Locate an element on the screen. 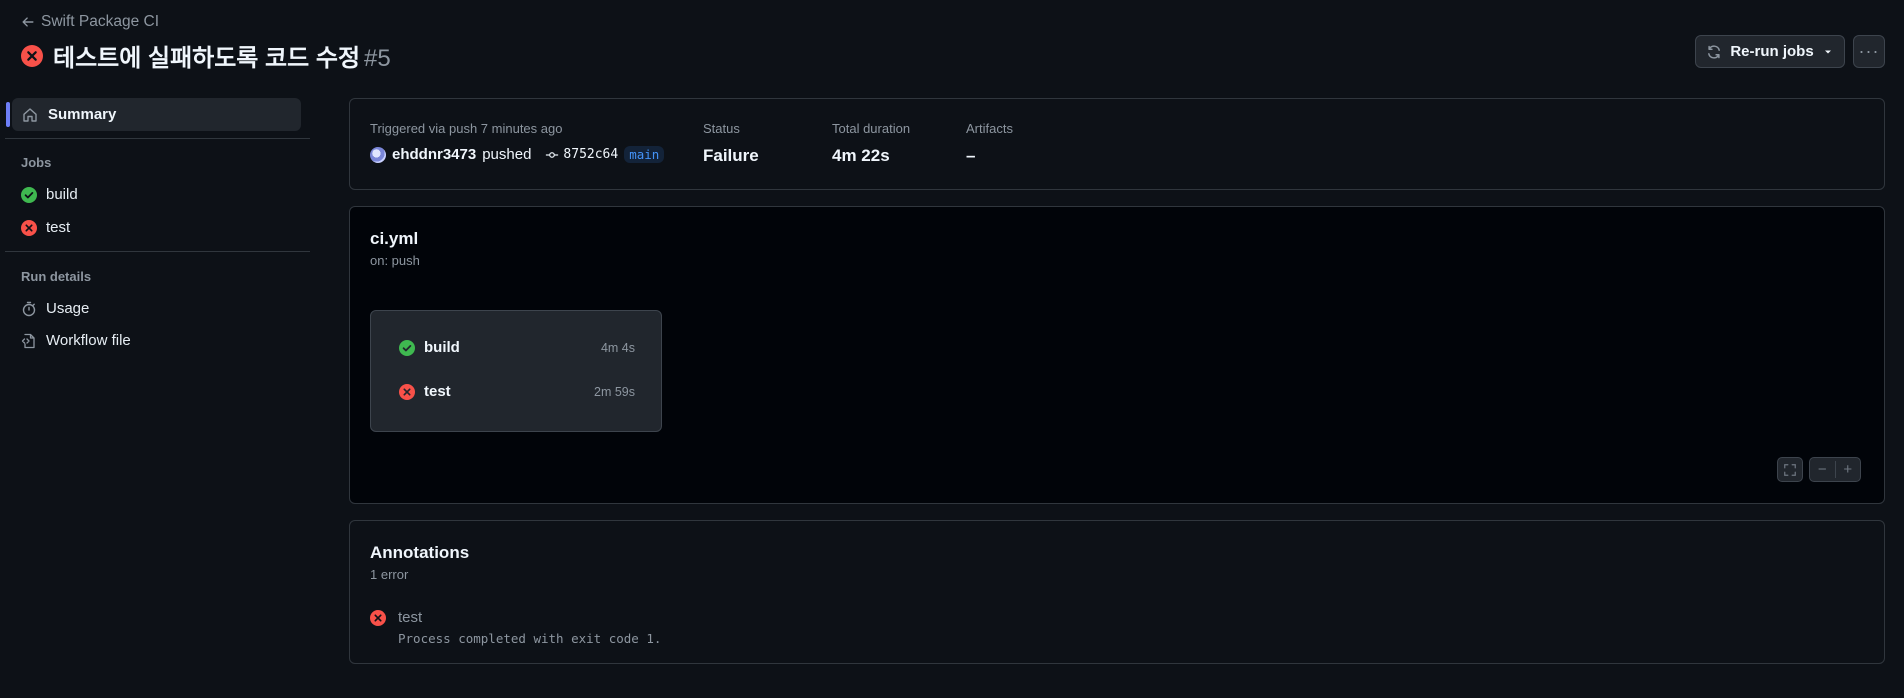 Image resolution: width=1904 pixels, height=698 pixels. zoom-buttons: − + is located at coordinates (1835, 469).